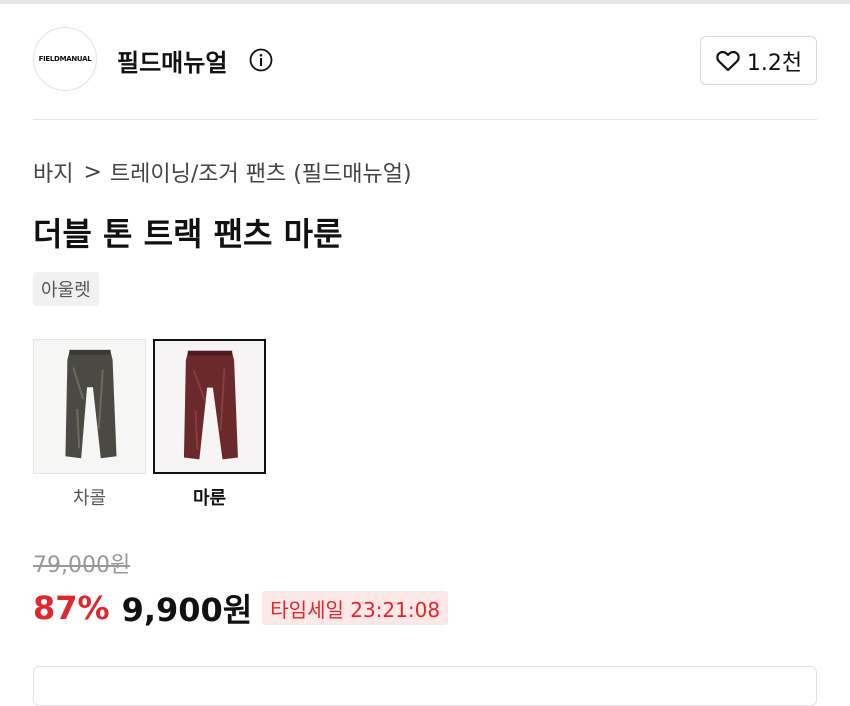  Describe the element at coordinates (425, 61) in the screenshot. I see `brand-header: FIELDMANUAL 필드매뉴얼 1.2천` at that location.